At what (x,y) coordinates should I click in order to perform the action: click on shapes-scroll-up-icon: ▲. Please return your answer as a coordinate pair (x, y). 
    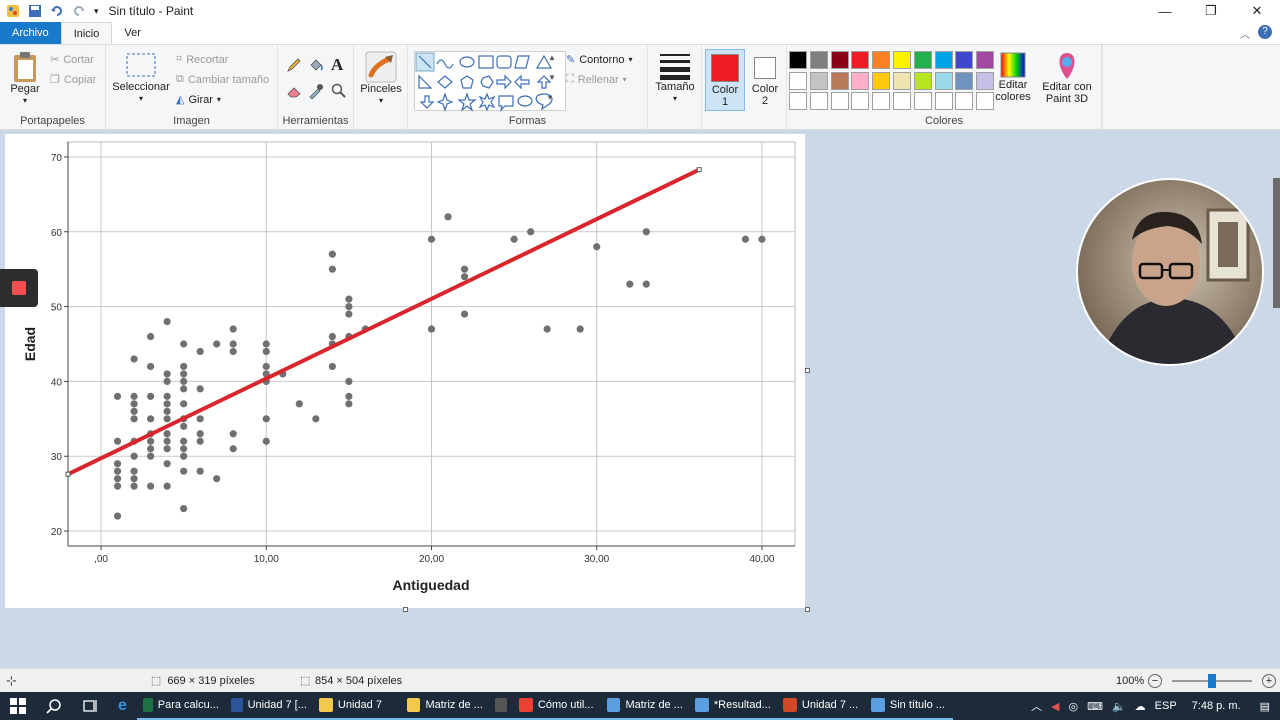
    Looking at the image, I should click on (552, 57).